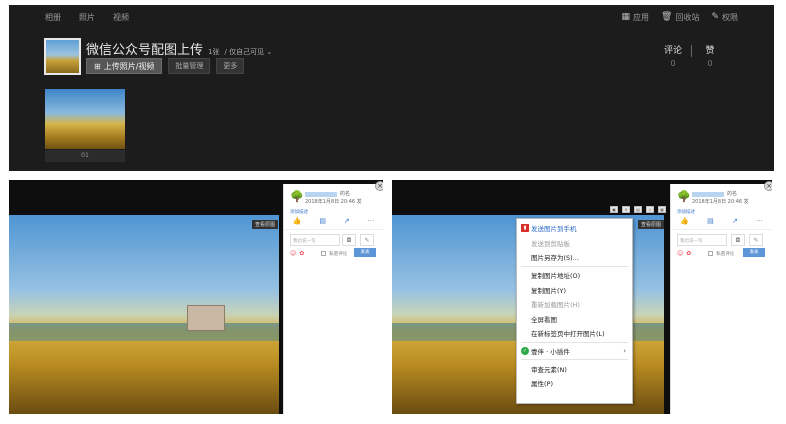 Image resolution: width=786 pixels, height=424 pixels. Describe the element at coordinates (214, 52) in the screenshot. I see `photo-count: 1张` at that location.